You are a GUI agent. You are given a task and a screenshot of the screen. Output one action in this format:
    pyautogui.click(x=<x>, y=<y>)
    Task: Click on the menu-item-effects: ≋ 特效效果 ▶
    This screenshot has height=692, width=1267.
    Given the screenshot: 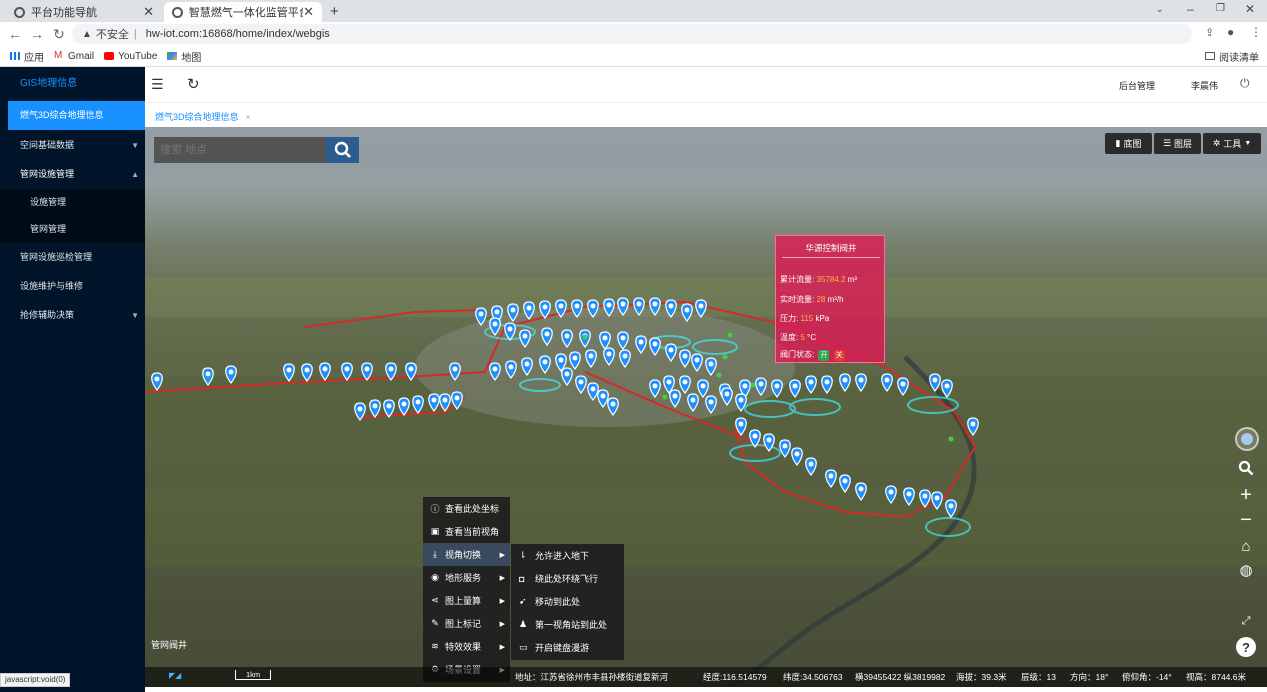 What is the action you would take?
    pyautogui.click(x=466, y=646)
    